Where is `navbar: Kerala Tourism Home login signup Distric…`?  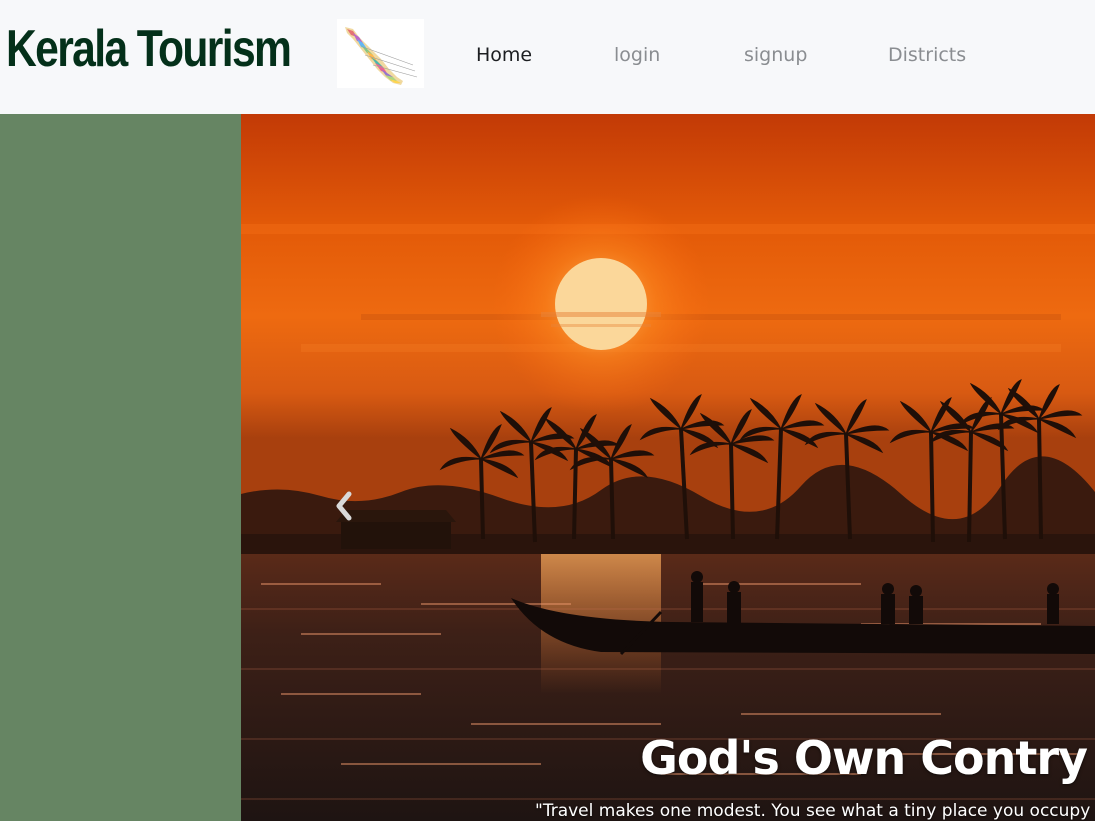 navbar: Kerala Tourism Home login signup Distric… is located at coordinates (547, 57).